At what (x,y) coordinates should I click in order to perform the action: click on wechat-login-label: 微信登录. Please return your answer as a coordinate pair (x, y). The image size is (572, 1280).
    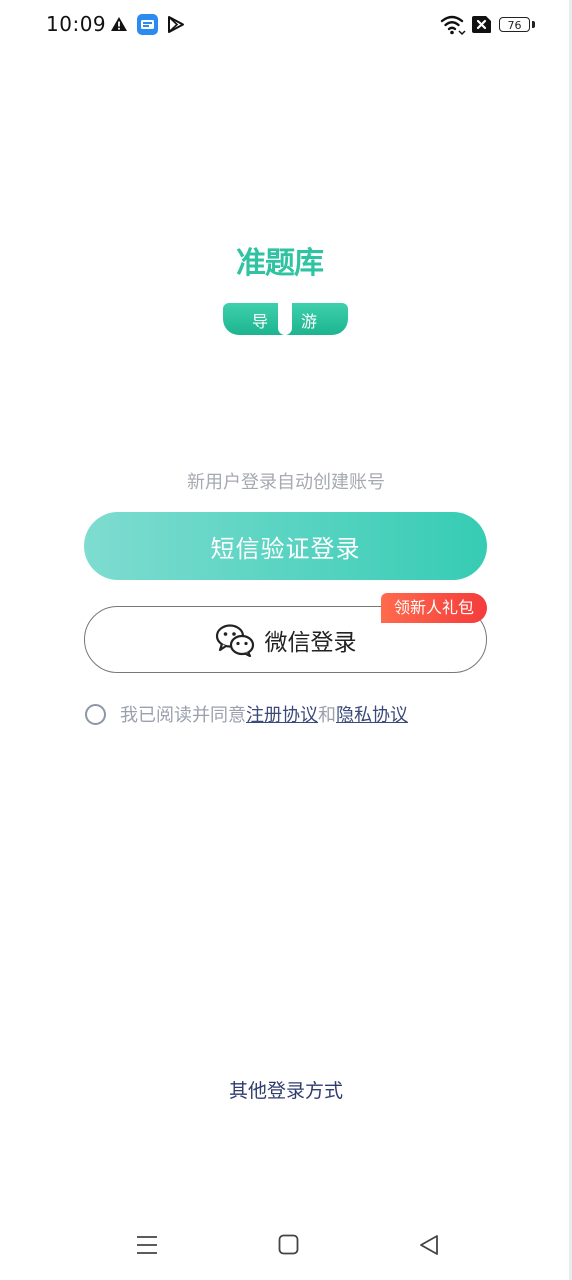
    Looking at the image, I should click on (310, 642).